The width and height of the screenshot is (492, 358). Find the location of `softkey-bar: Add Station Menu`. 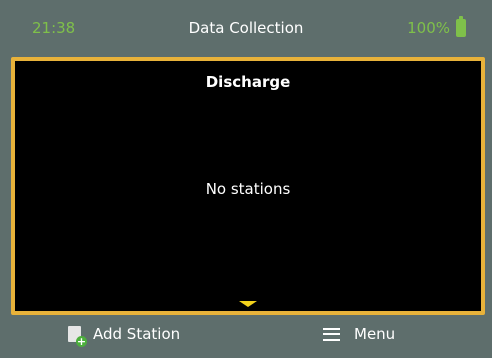

softkey-bar: Add Station Menu is located at coordinates (246, 336).